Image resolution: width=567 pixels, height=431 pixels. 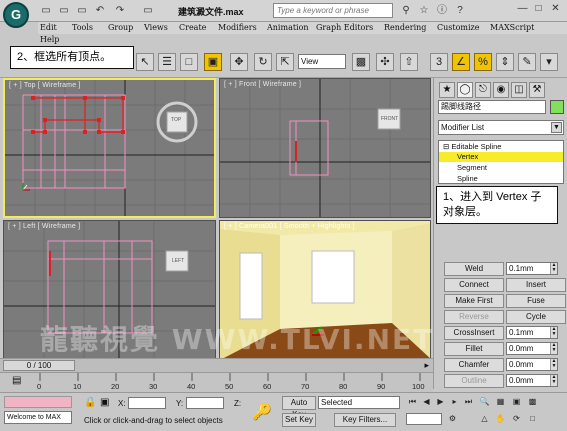 What do you see at coordinates (474, 365) in the screenshot?
I see `chamfer-button: Chamfer` at bounding box center [474, 365].